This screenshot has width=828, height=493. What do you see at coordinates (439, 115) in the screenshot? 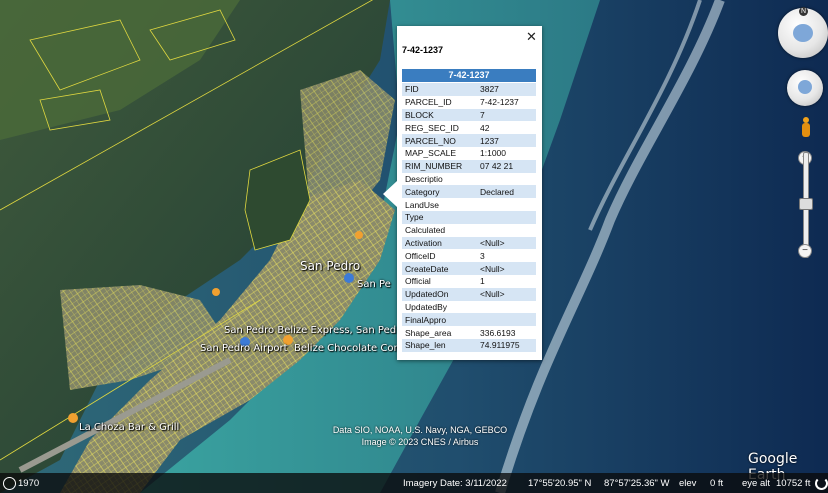
I see `attribute-key: BLOCK` at bounding box center [439, 115].